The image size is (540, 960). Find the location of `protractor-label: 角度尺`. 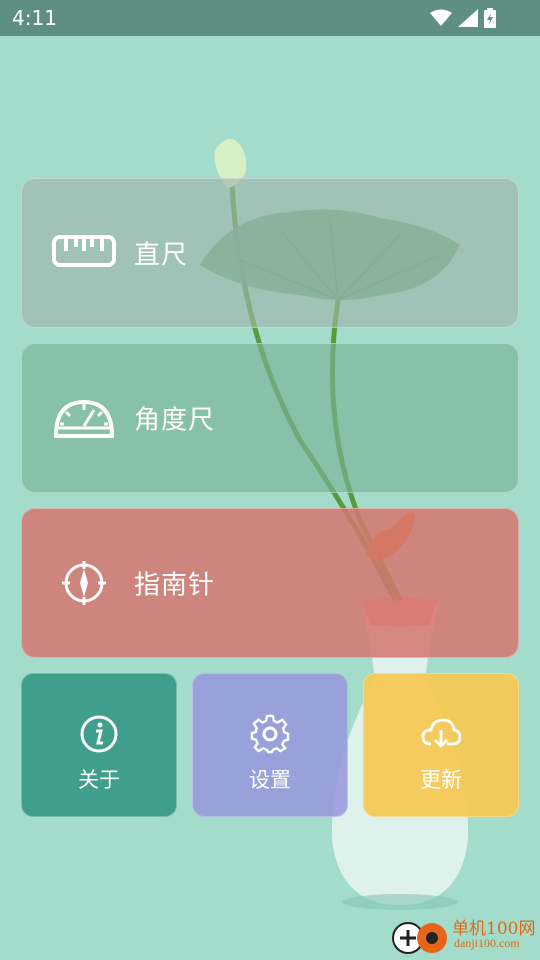

protractor-label: 角度尺 is located at coordinates (175, 420).